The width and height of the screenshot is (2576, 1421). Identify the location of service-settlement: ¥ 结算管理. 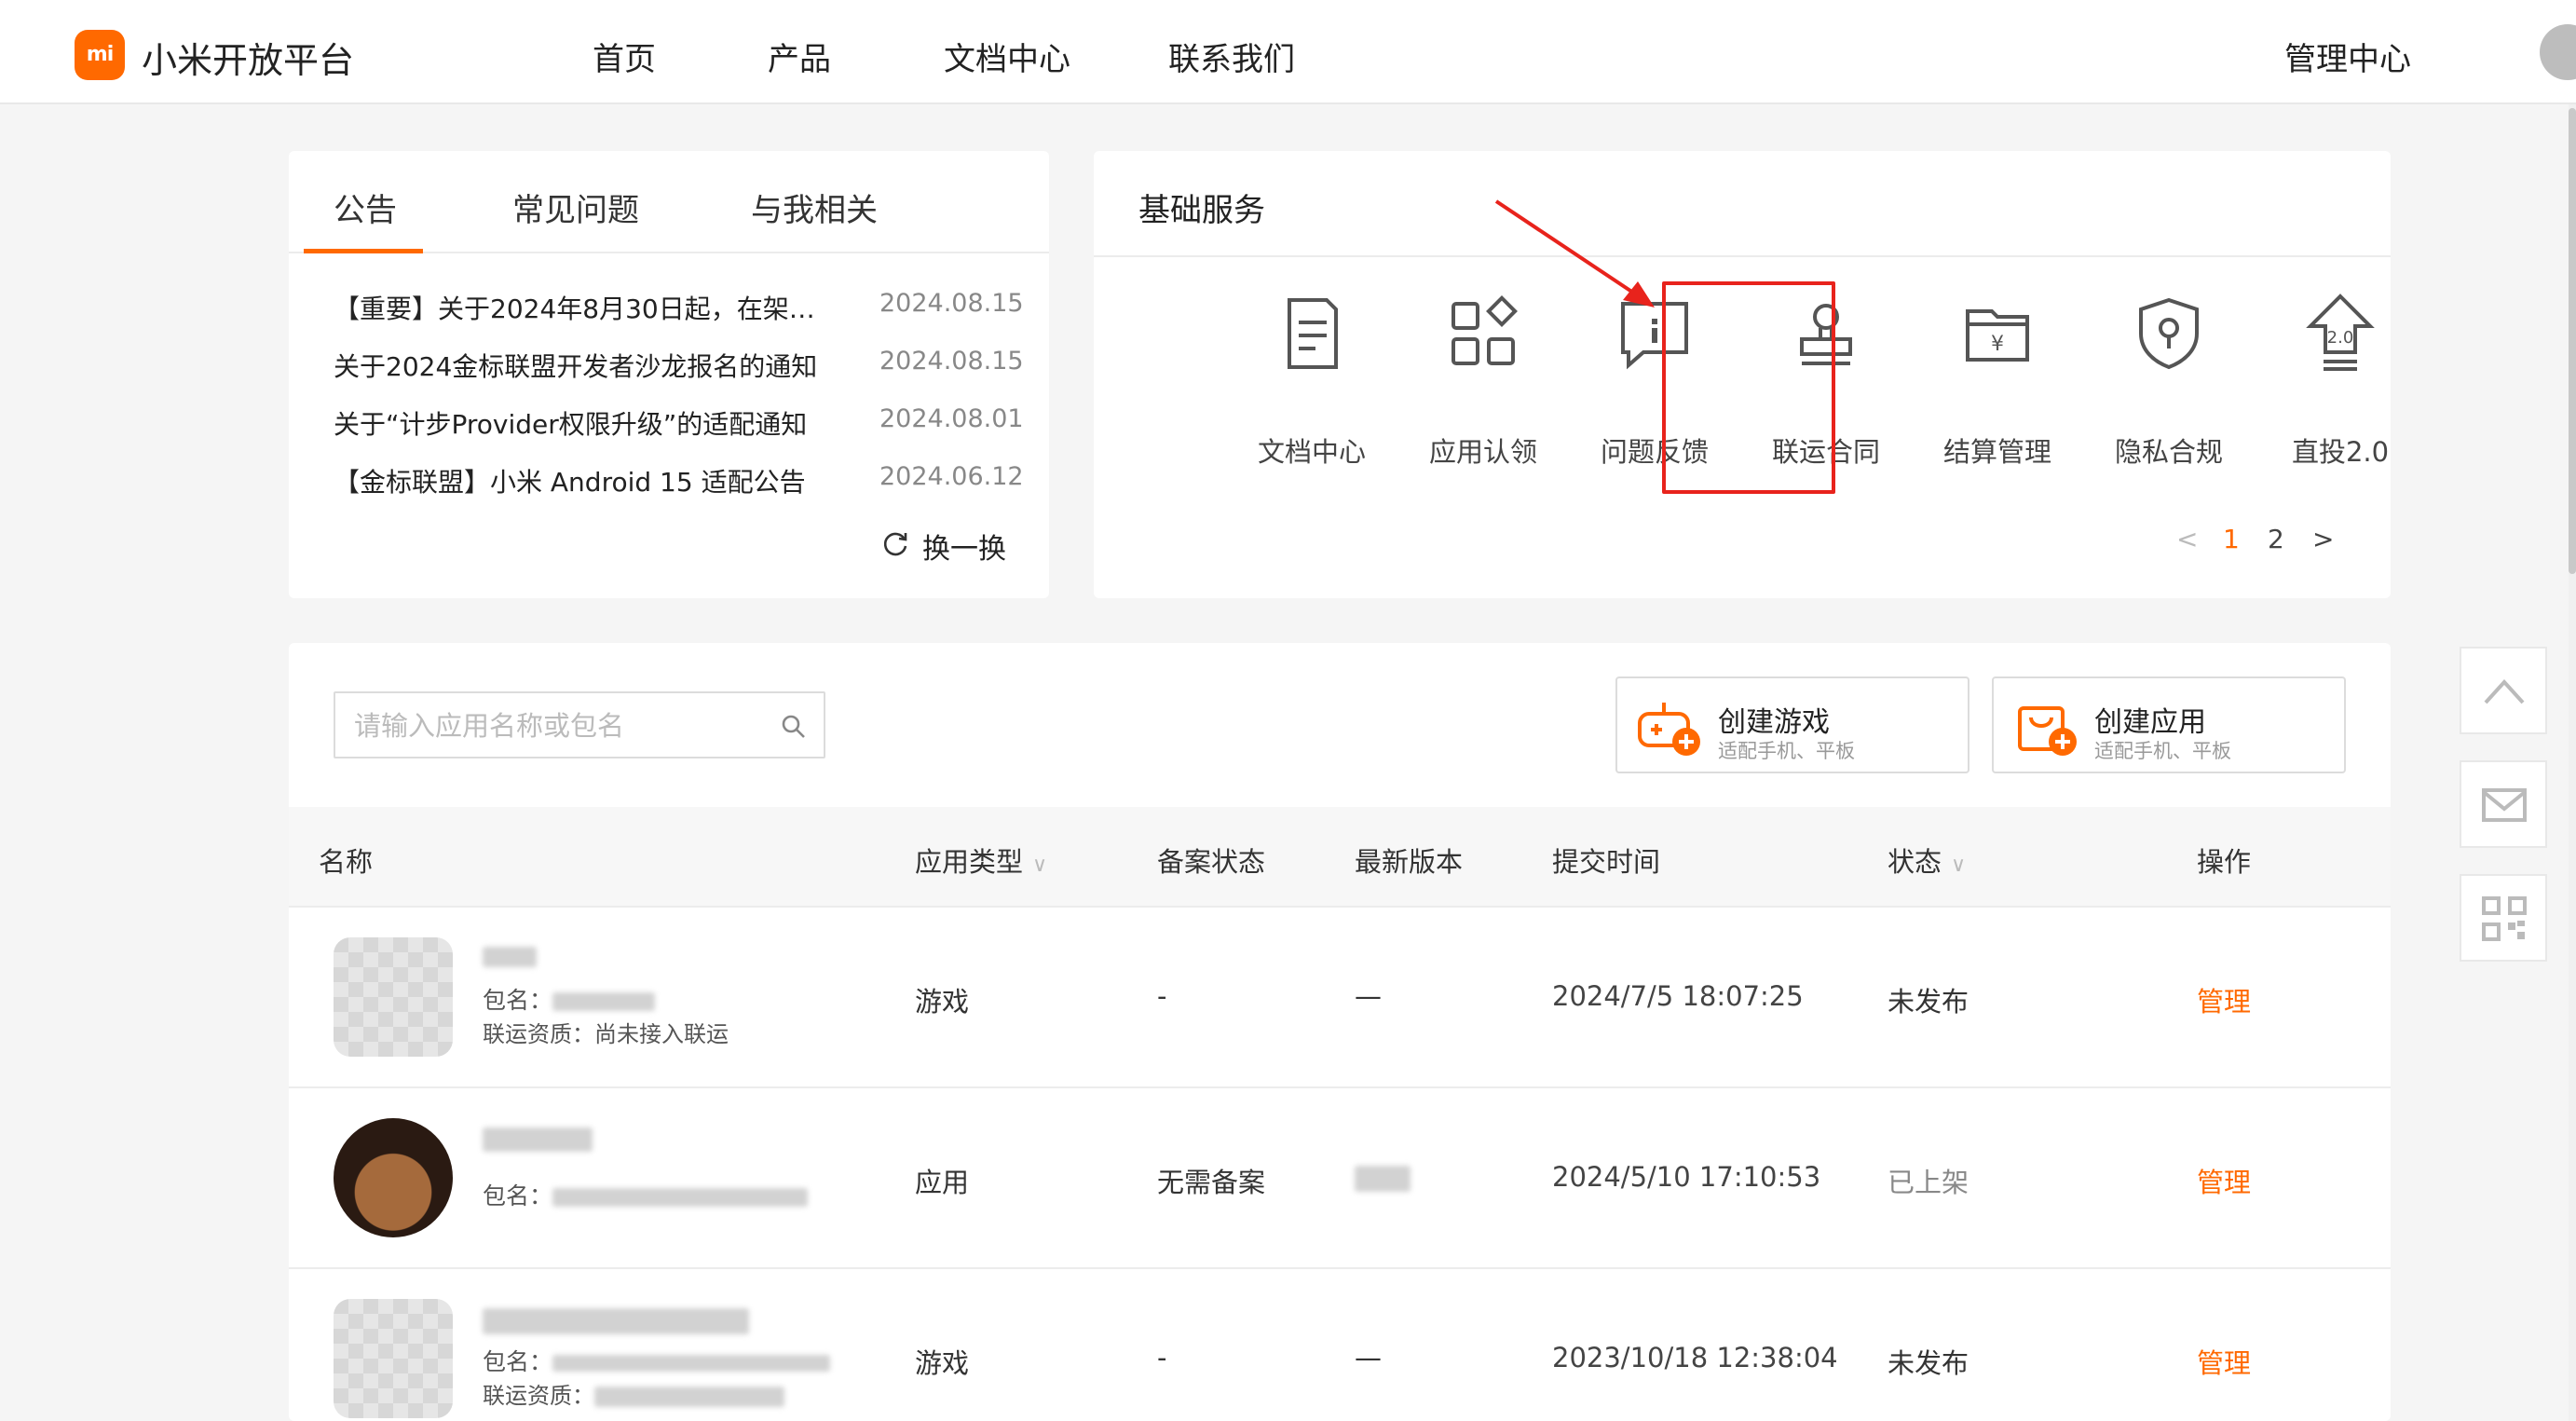
(1997, 384).